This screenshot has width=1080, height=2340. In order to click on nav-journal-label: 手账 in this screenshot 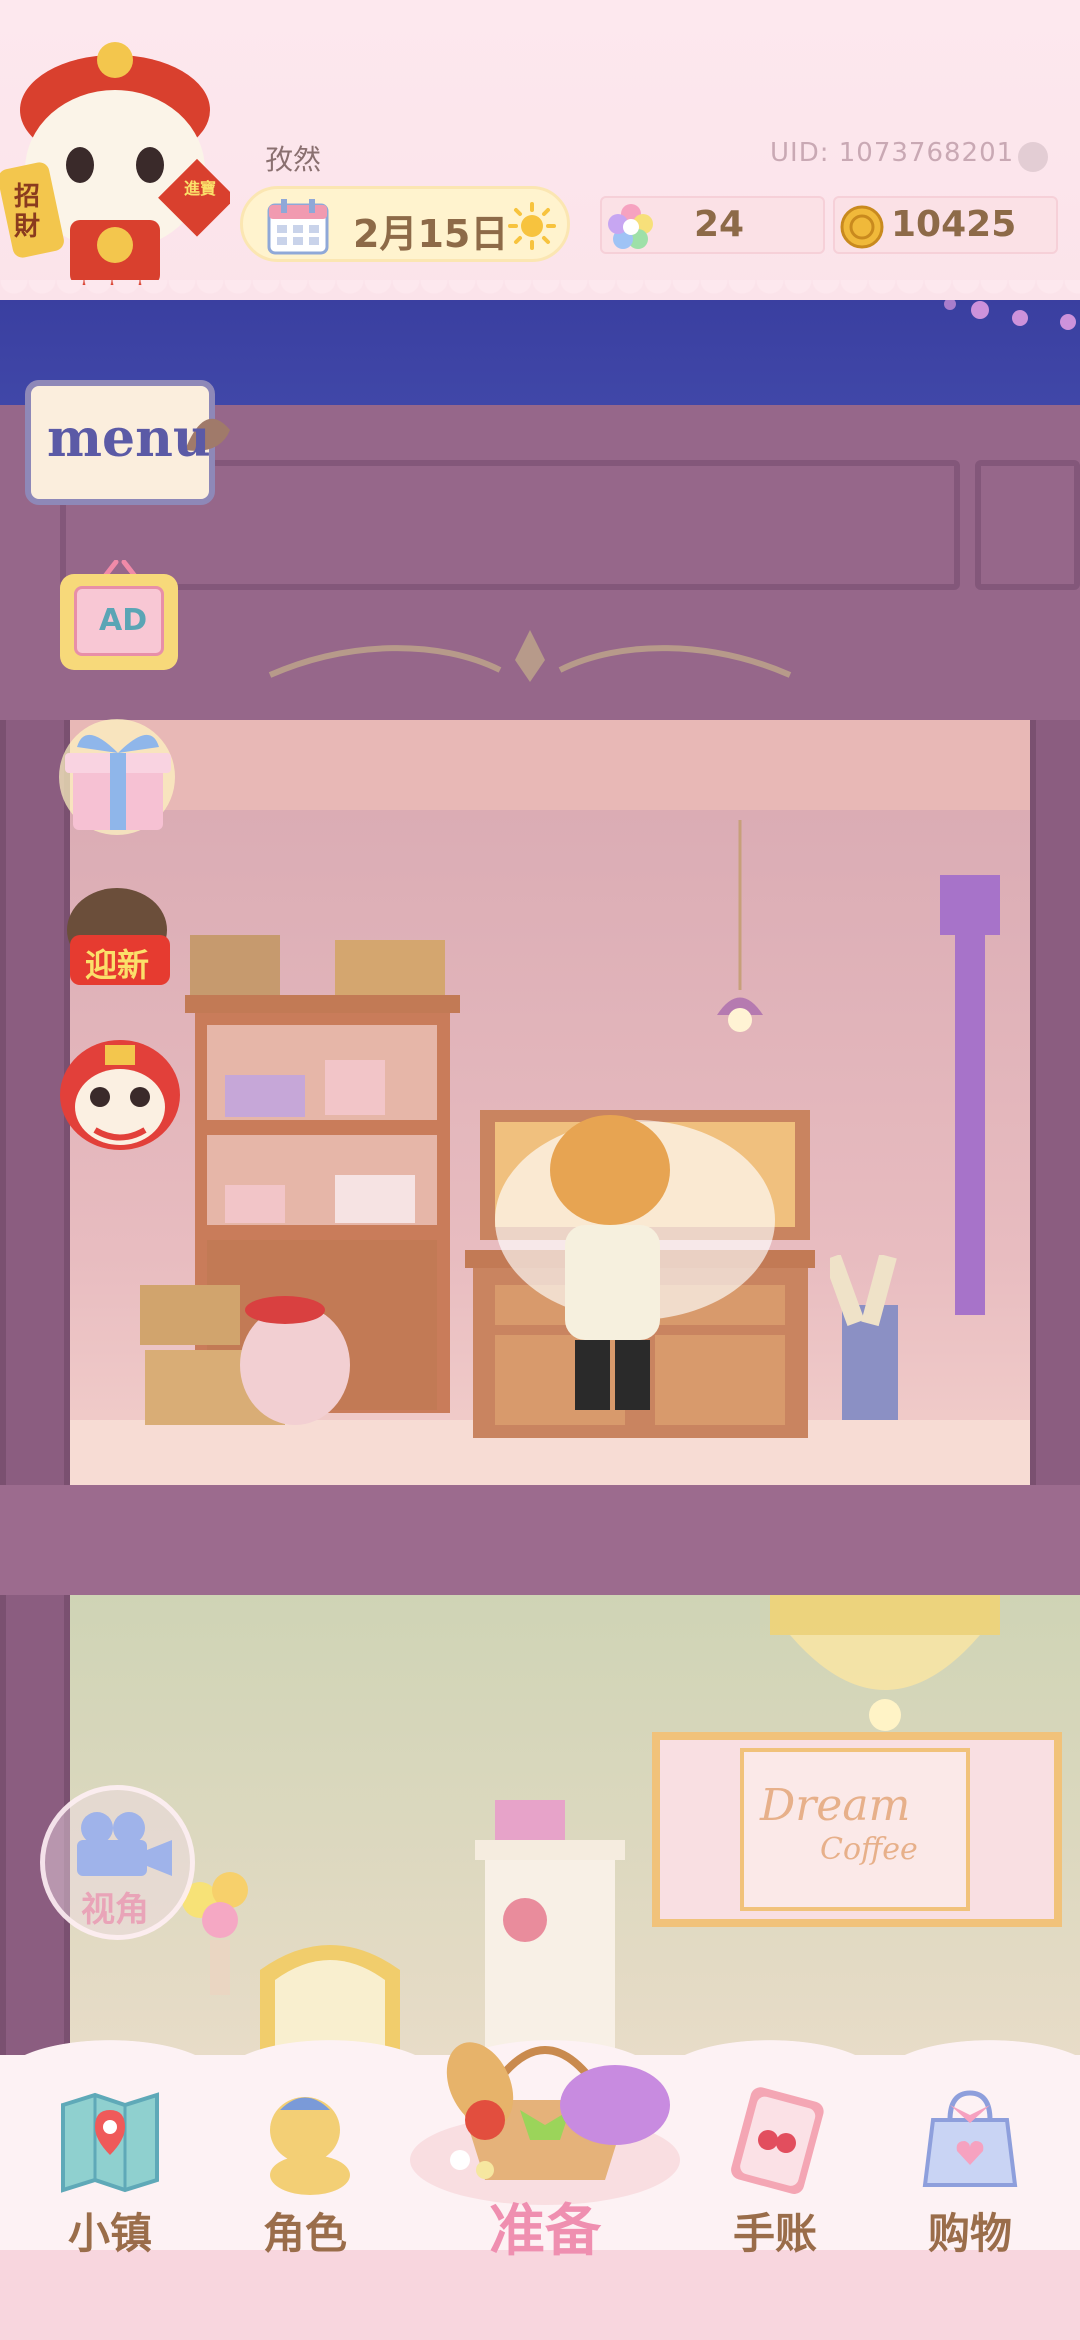, I will do `click(774, 2233)`.